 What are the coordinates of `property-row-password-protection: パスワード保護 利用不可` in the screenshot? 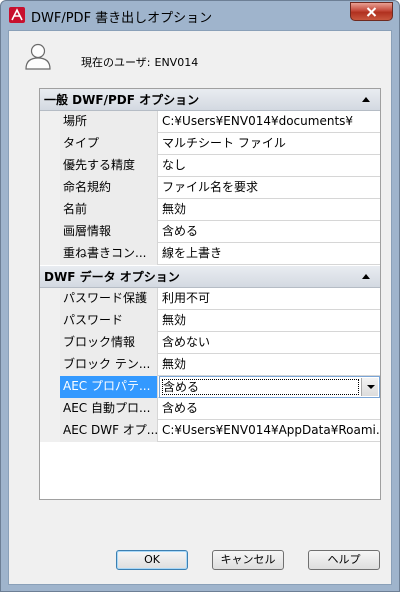 It's located at (210, 299).